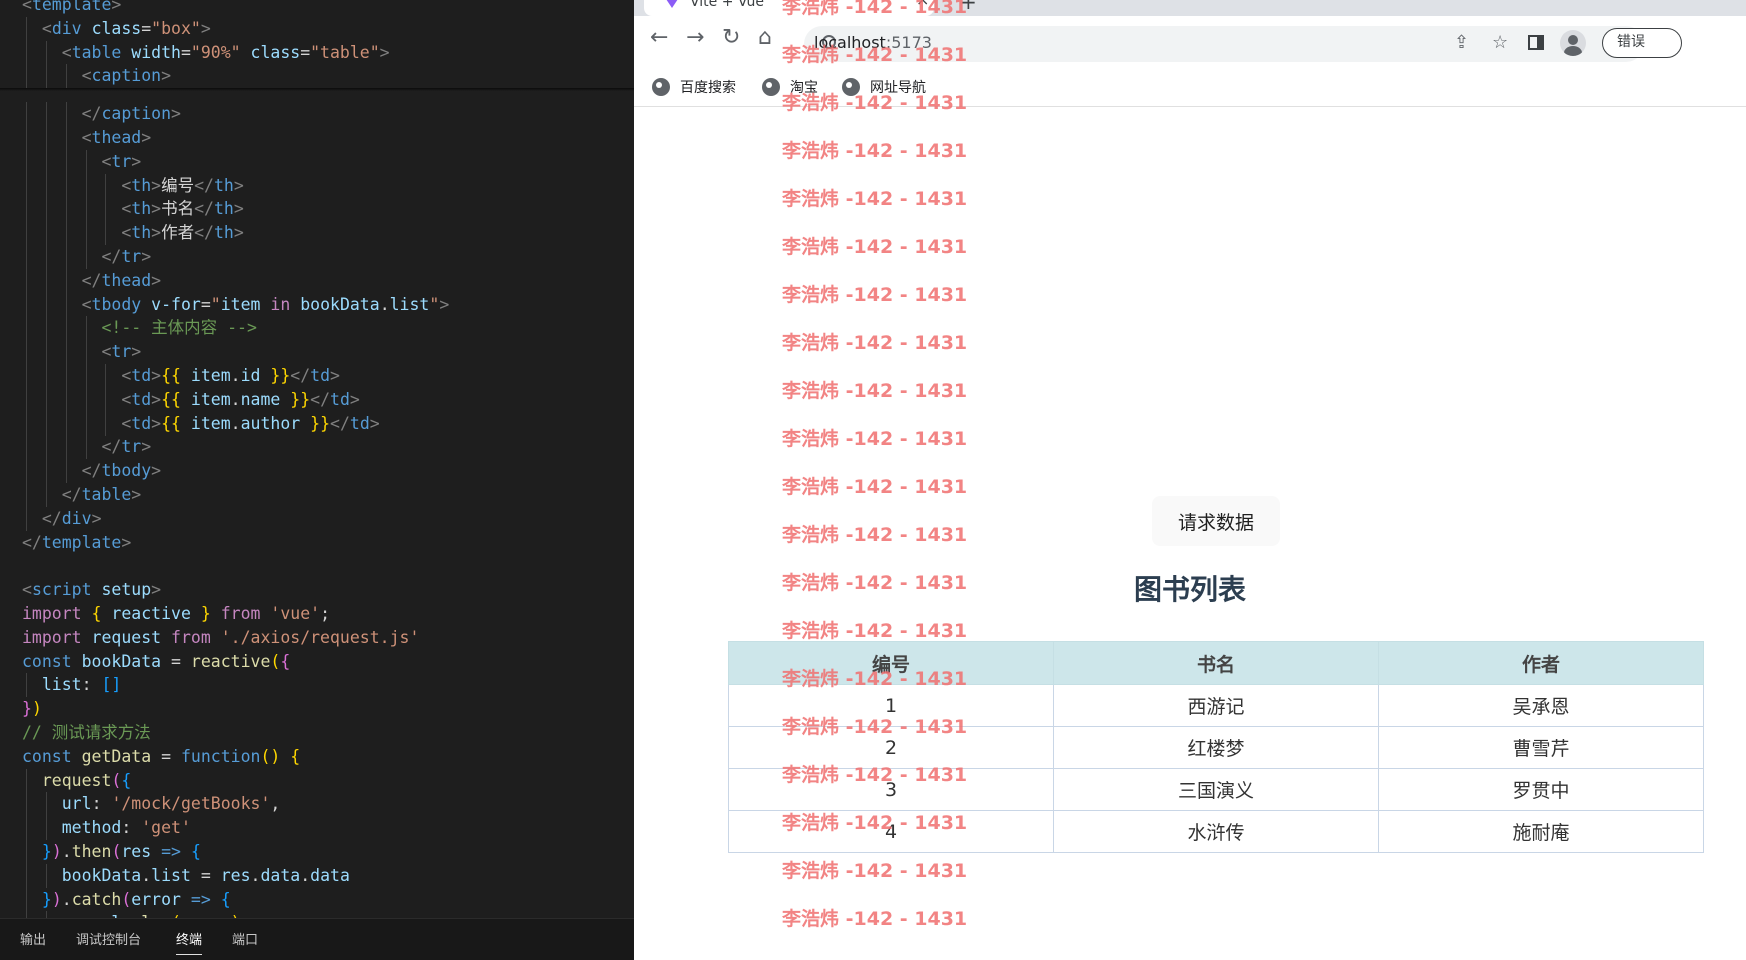 The width and height of the screenshot is (1746, 960). Describe the element at coordinates (46, 899) in the screenshot. I see `code-token: }` at that location.